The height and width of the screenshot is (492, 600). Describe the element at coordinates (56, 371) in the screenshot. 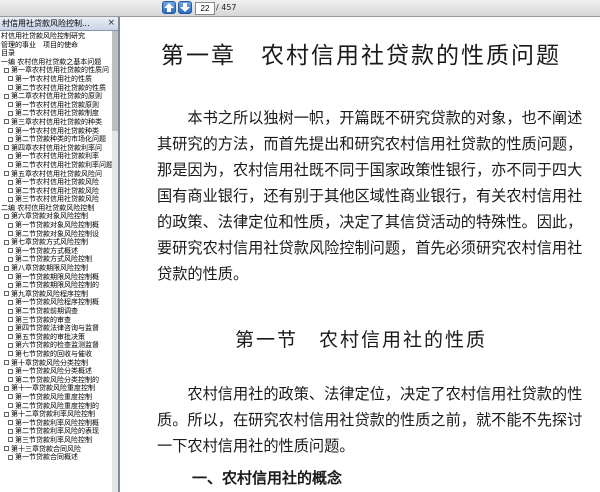

I see `bookmark-item: 第一节贷款风险分类概述` at that location.